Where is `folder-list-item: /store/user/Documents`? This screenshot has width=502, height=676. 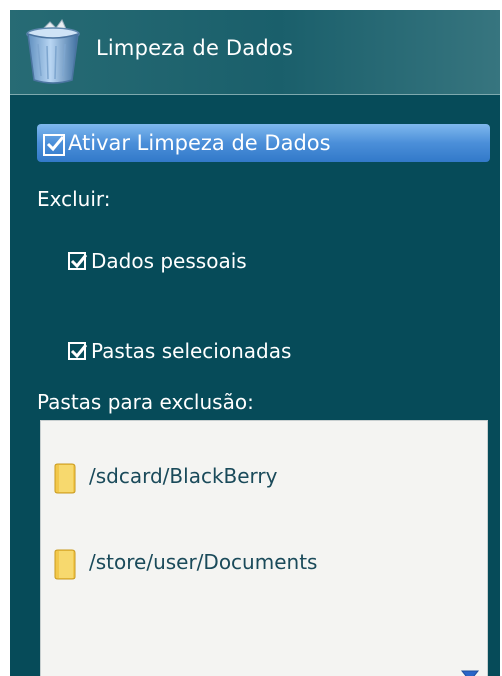
folder-list-item: /store/user/Documents is located at coordinates (185, 562).